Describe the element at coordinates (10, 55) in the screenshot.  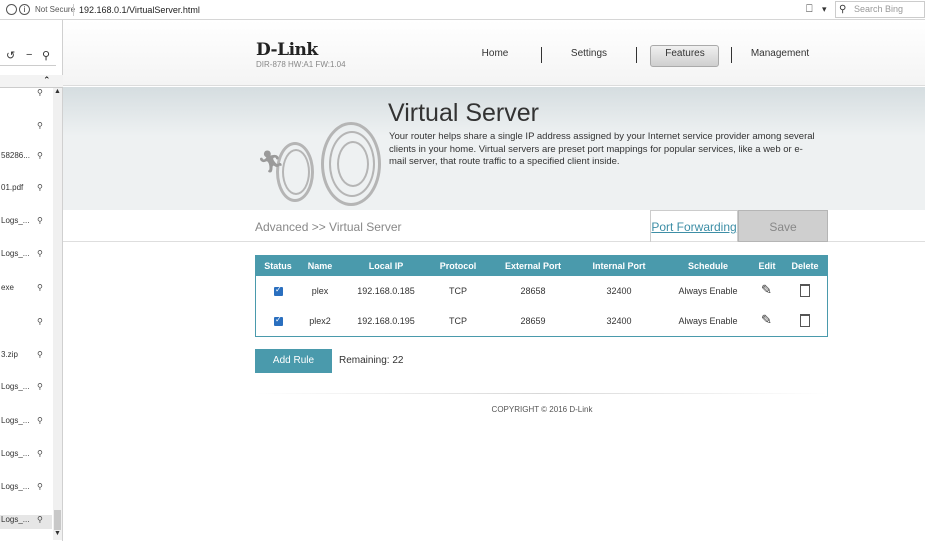
I see `undo-icon: ↺` at that location.